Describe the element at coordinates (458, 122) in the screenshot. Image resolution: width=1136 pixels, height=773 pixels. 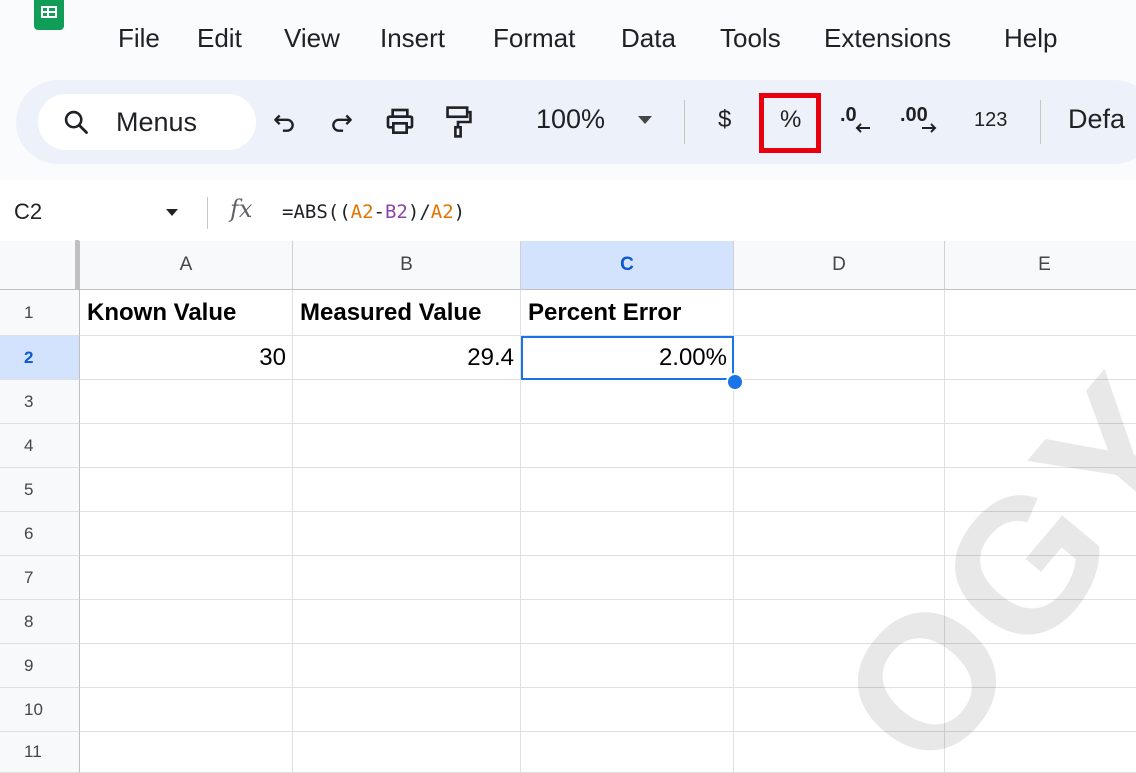
I see `paint-format-button` at that location.